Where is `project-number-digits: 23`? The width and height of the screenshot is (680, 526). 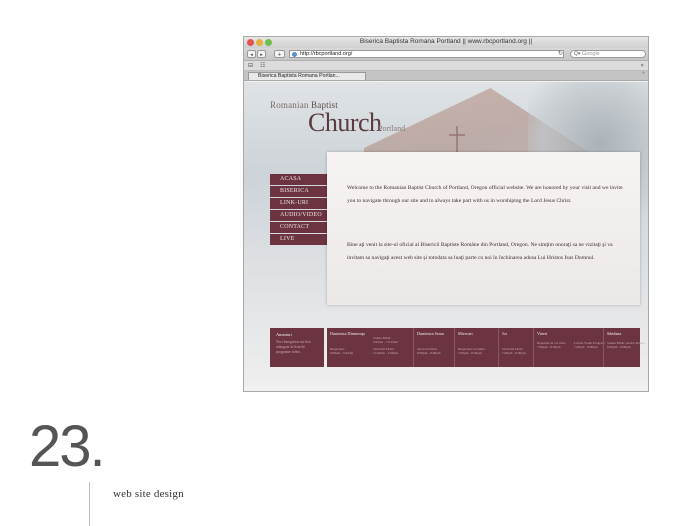 project-number-digits: 23 is located at coordinates (60, 446).